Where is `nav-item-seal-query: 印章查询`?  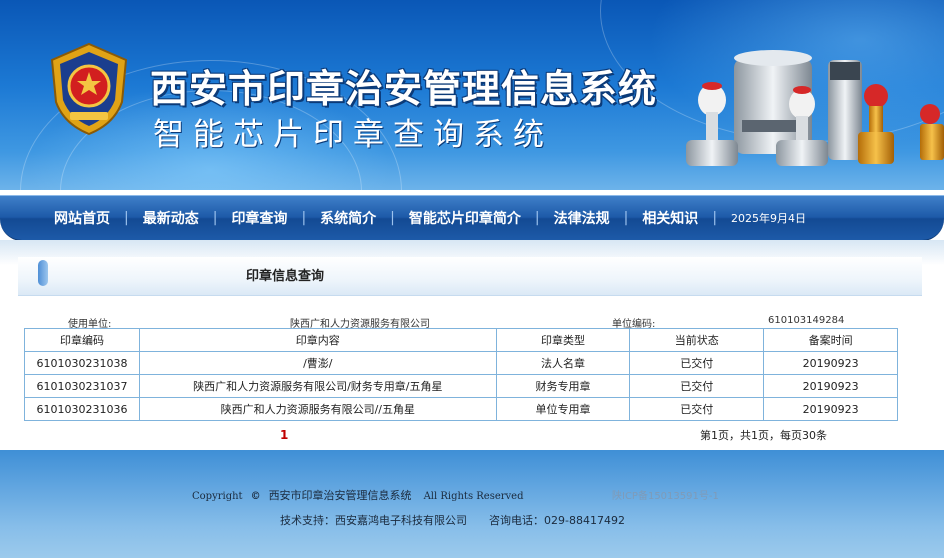
nav-item-seal-query: 印章查询 is located at coordinates (259, 218).